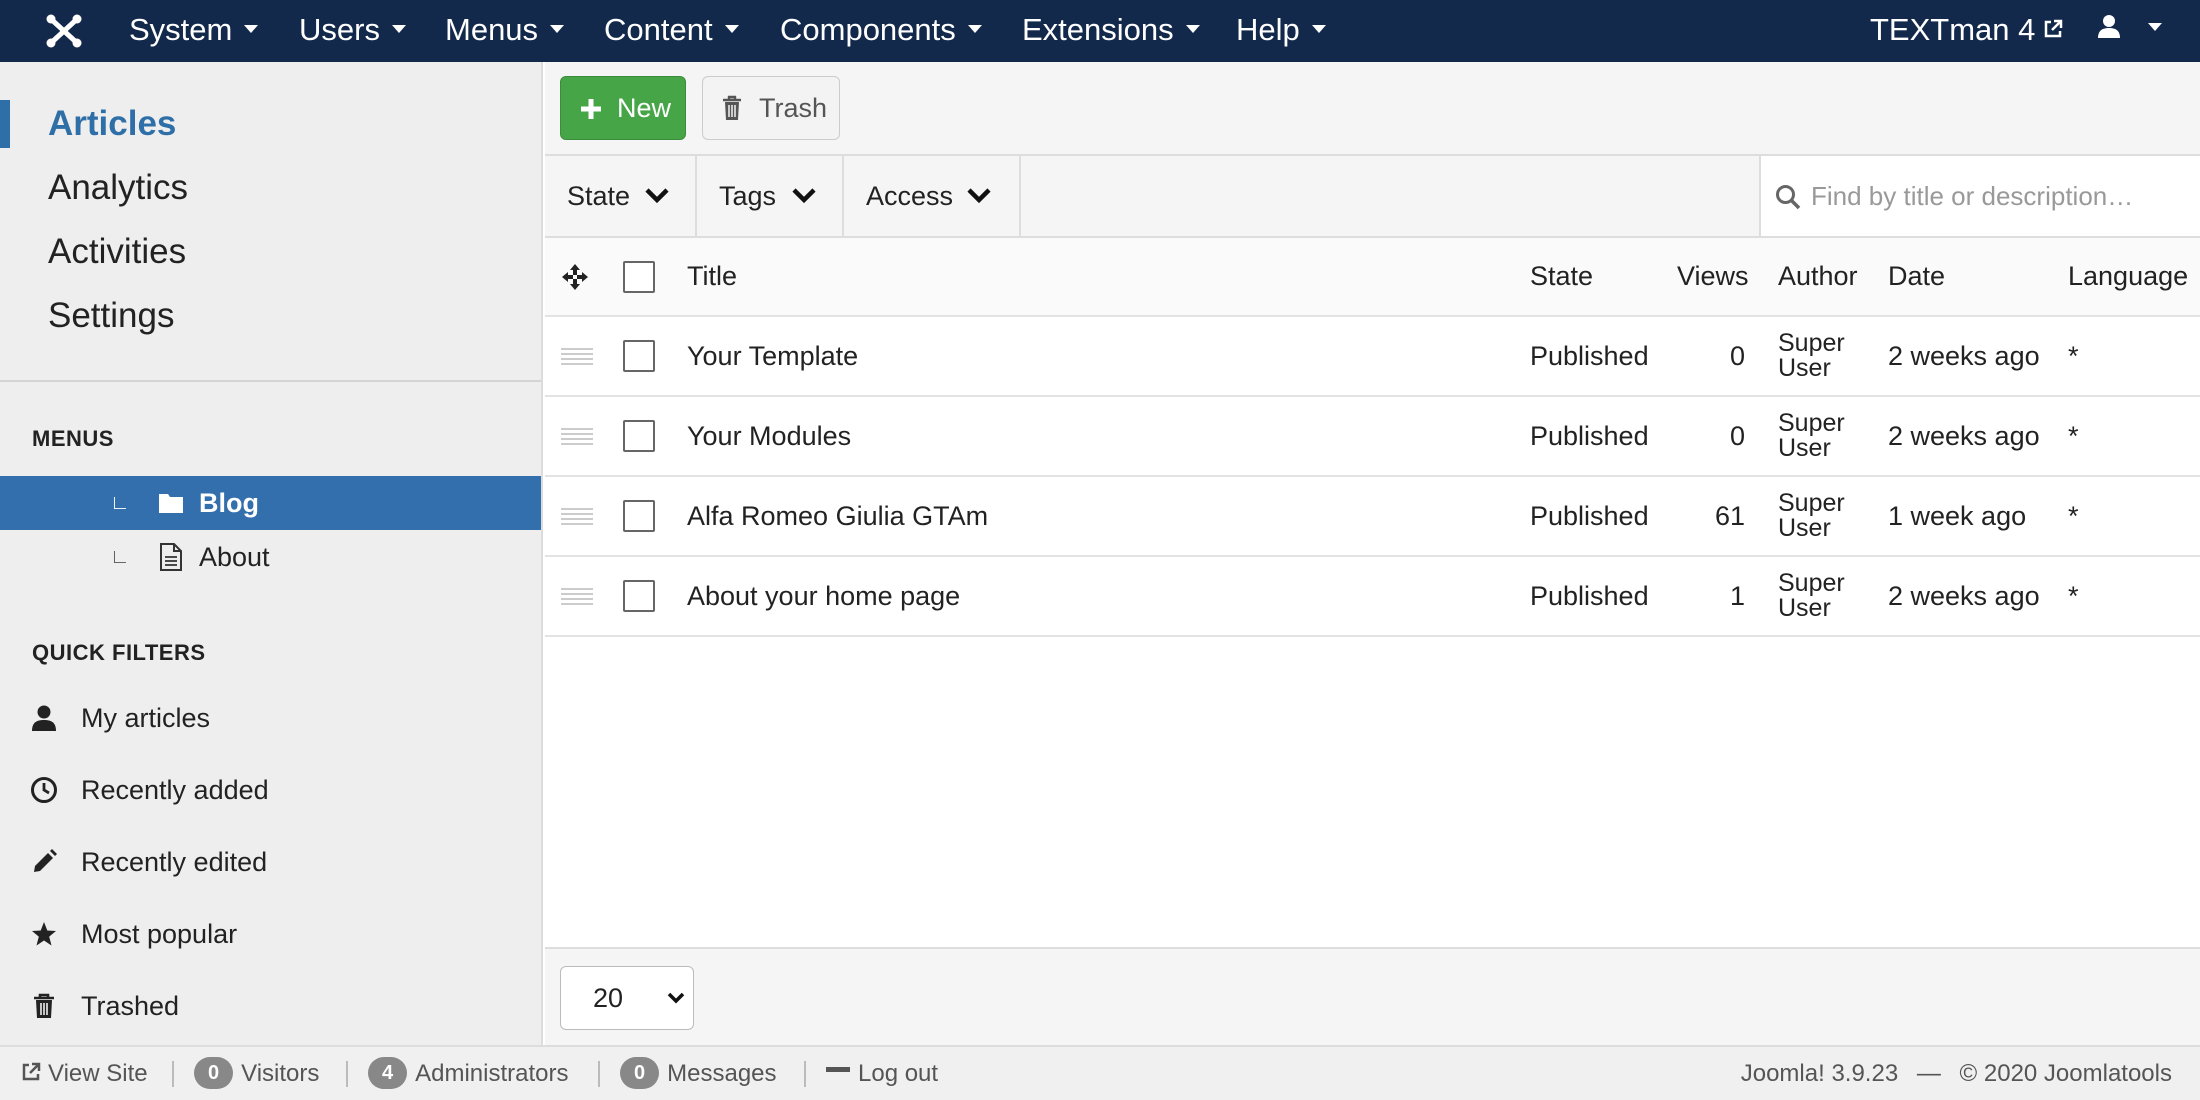  Describe the element at coordinates (1957, 515) in the screenshot. I see `article-date: 1 week ago` at that location.